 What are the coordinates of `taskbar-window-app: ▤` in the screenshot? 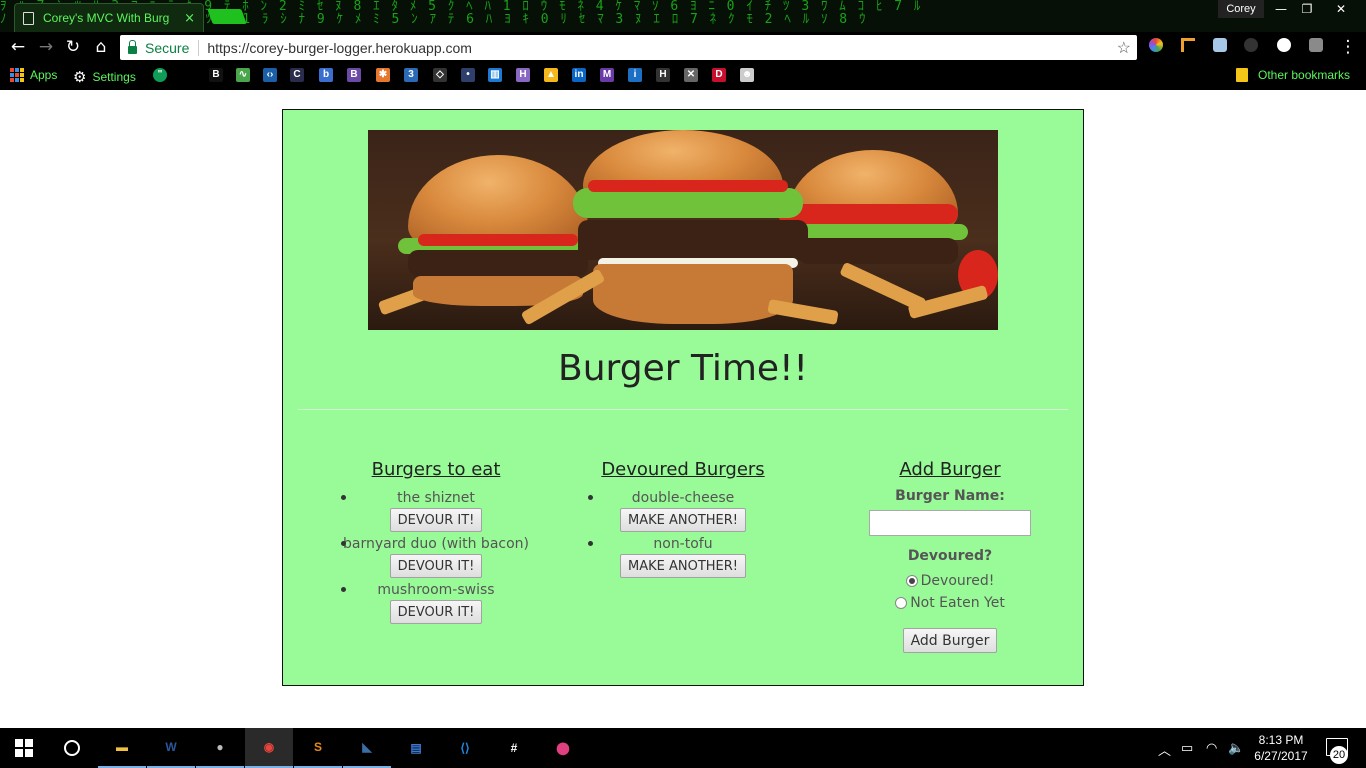 It's located at (416, 748).